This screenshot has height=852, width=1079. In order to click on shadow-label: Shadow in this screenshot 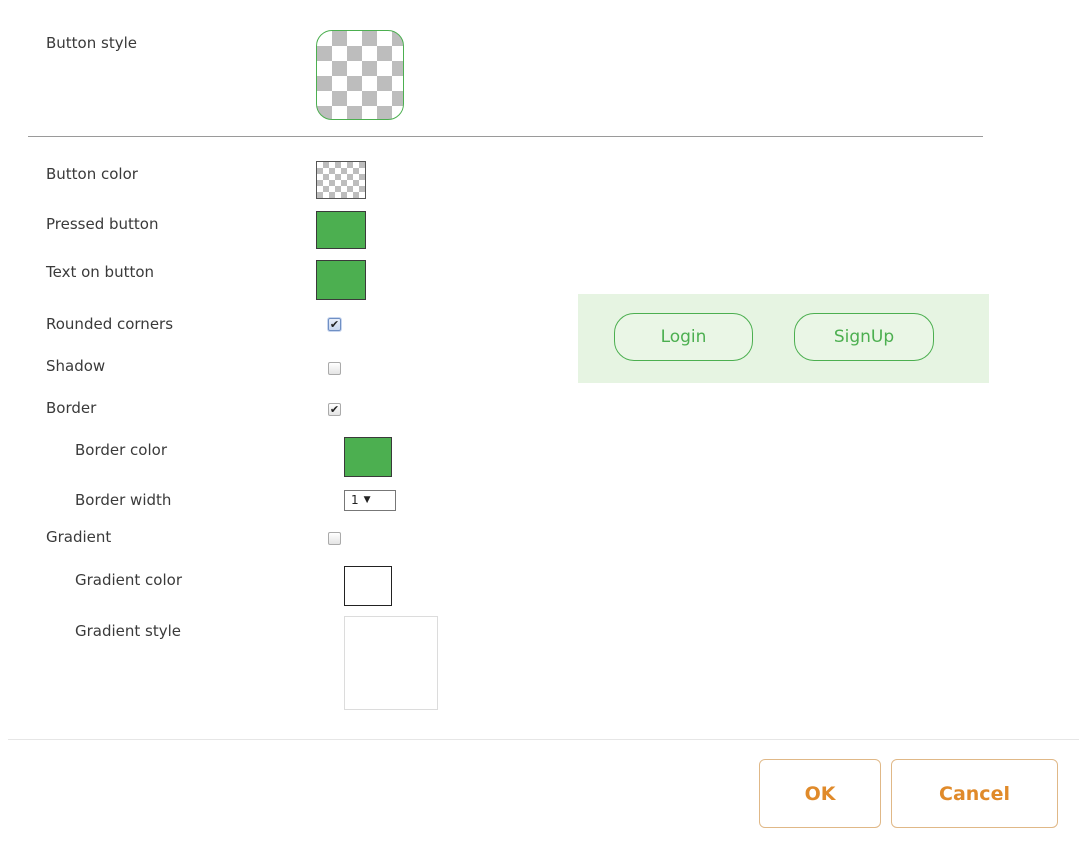, I will do `click(76, 366)`.